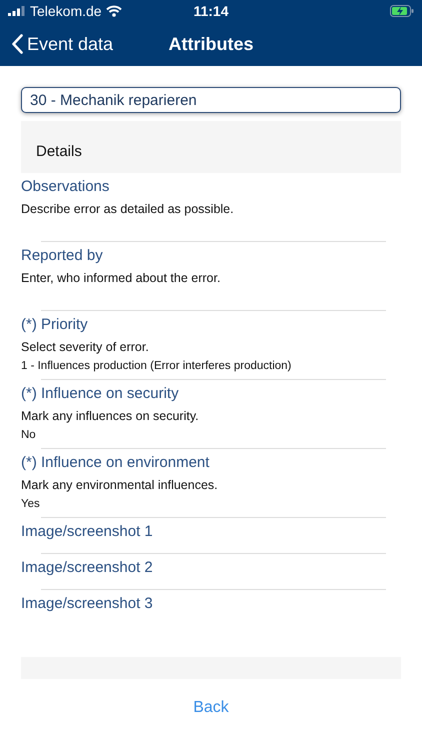  I want to click on section-title: Details, so click(59, 151).